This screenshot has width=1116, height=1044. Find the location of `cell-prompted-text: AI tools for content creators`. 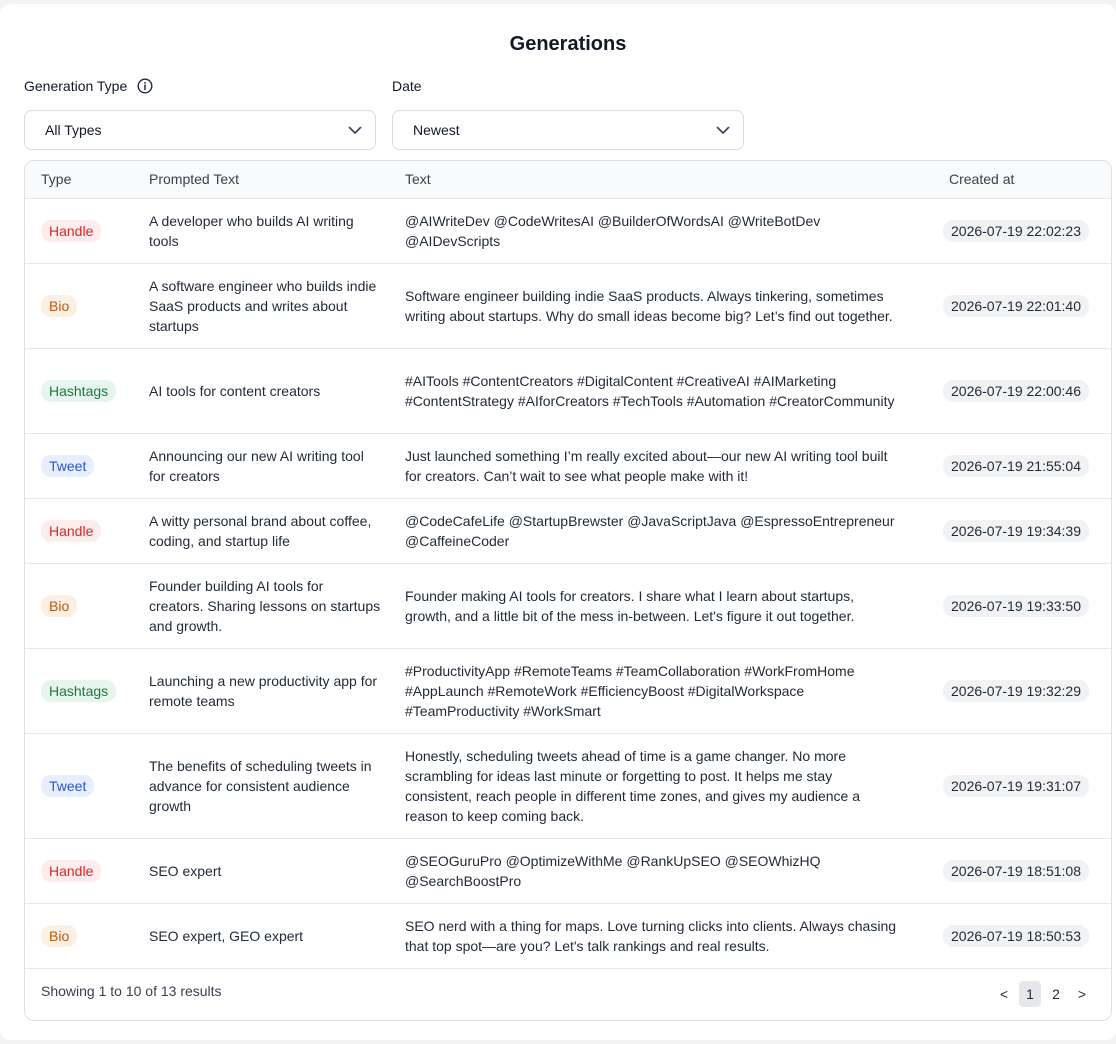

cell-prompted-text: AI tools for content creators is located at coordinates (261, 391).